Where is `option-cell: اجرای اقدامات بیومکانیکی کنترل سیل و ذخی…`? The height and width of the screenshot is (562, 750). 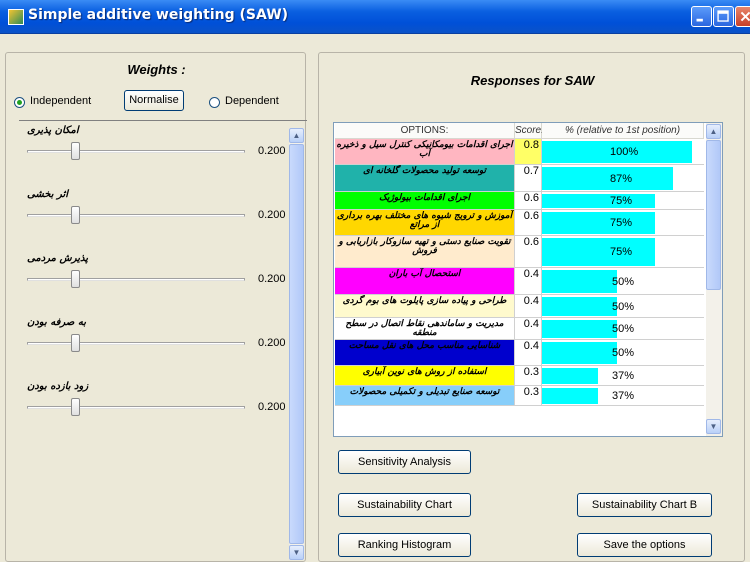 option-cell: اجرای اقدامات بیومکانیکی کنترل سیل و ذخی… is located at coordinates (425, 152).